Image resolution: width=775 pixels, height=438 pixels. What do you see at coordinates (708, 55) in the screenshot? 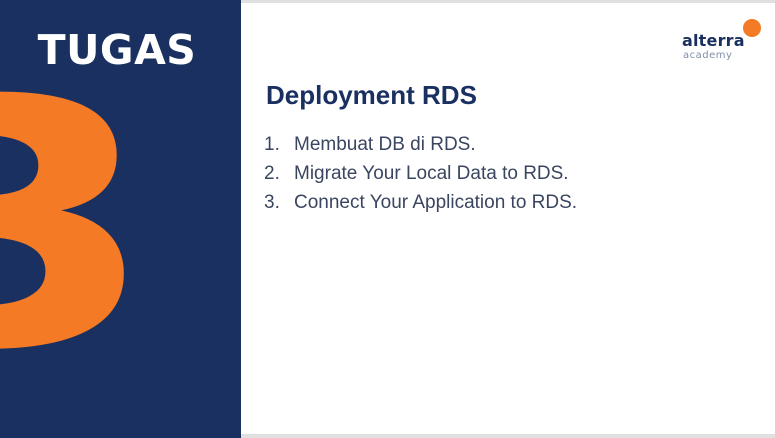
I see `logo-subtitle: academy` at bounding box center [708, 55].